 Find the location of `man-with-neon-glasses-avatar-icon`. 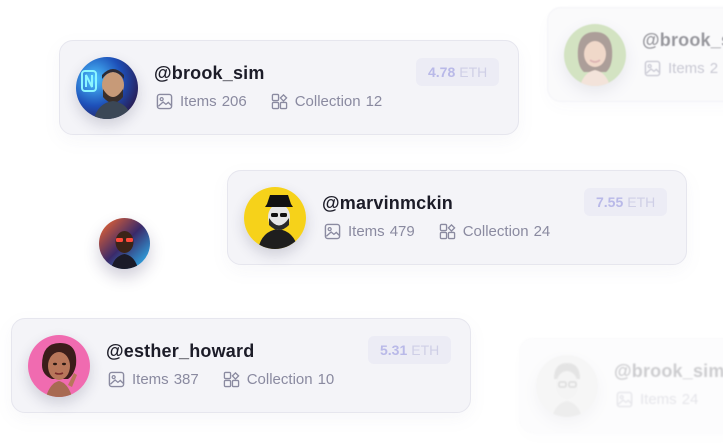

man-with-neon-glasses-avatar-icon is located at coordinates (124, 243).